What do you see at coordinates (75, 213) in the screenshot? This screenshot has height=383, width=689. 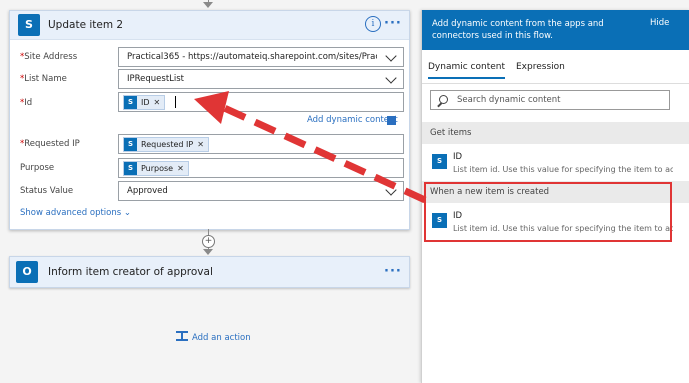 I see `show-advanced-options-link: Show advanced options ⌄` at bounding box center [75, 213].